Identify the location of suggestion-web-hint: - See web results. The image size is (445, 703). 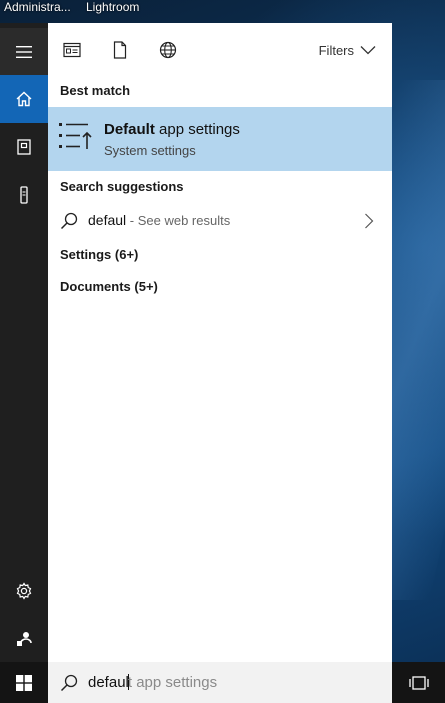
(178, 220).